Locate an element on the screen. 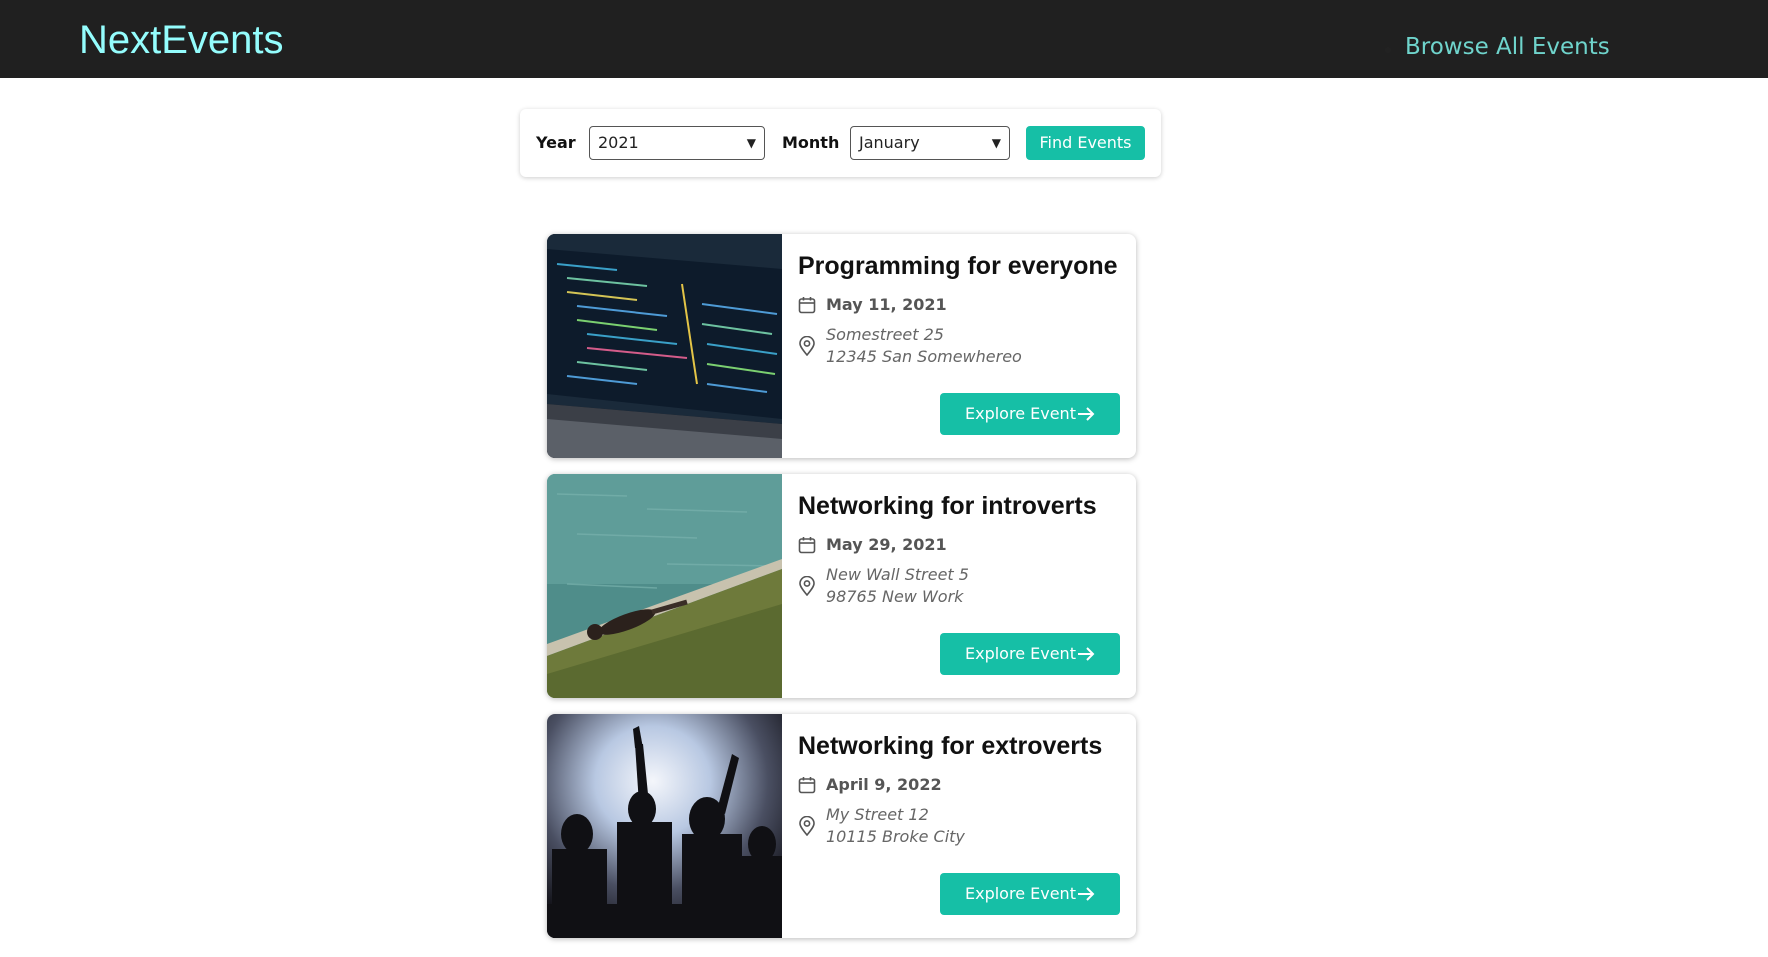  top-header: NextEvents Browse All Events is located at coordinates (884, 39).